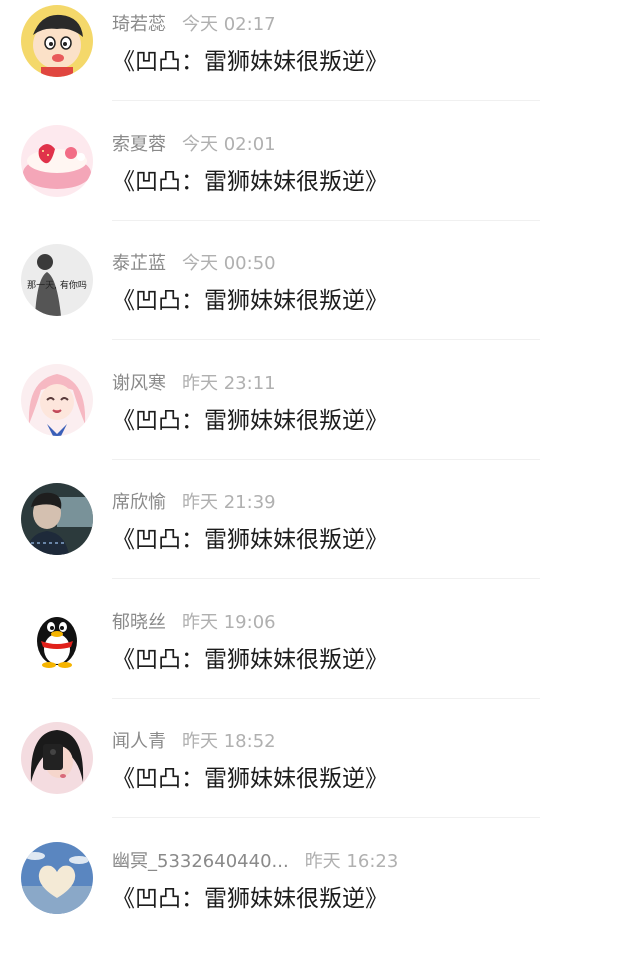  Describe the element at coordinates (139, 622) in the screenshot. I see `username: 郁晓丝` at that location.